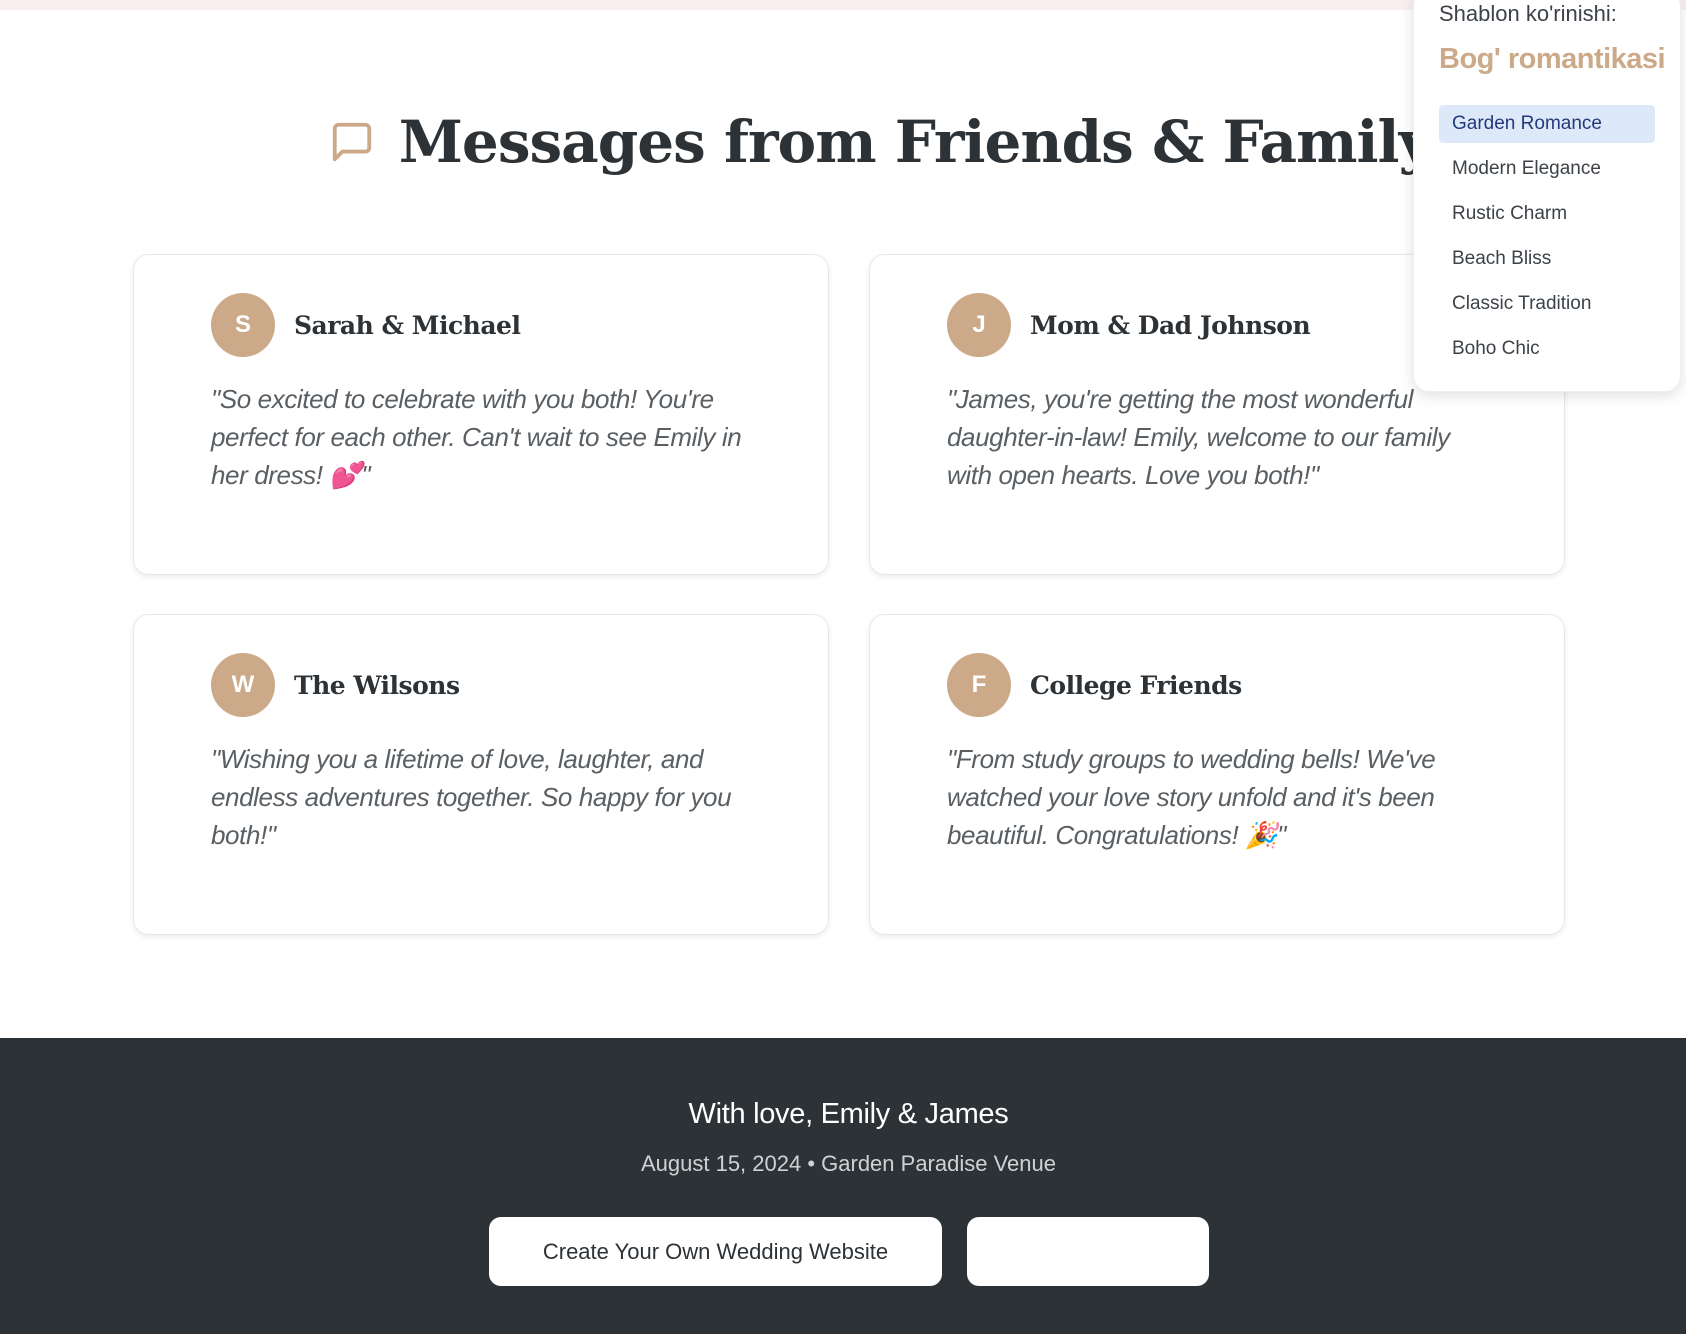  What do you see at coordinates (848, 1163) in the screenshot?
I see `footer-event-info: August 15, 2024 • Garden Paradise Venue` at bounding box center [848, 1163].